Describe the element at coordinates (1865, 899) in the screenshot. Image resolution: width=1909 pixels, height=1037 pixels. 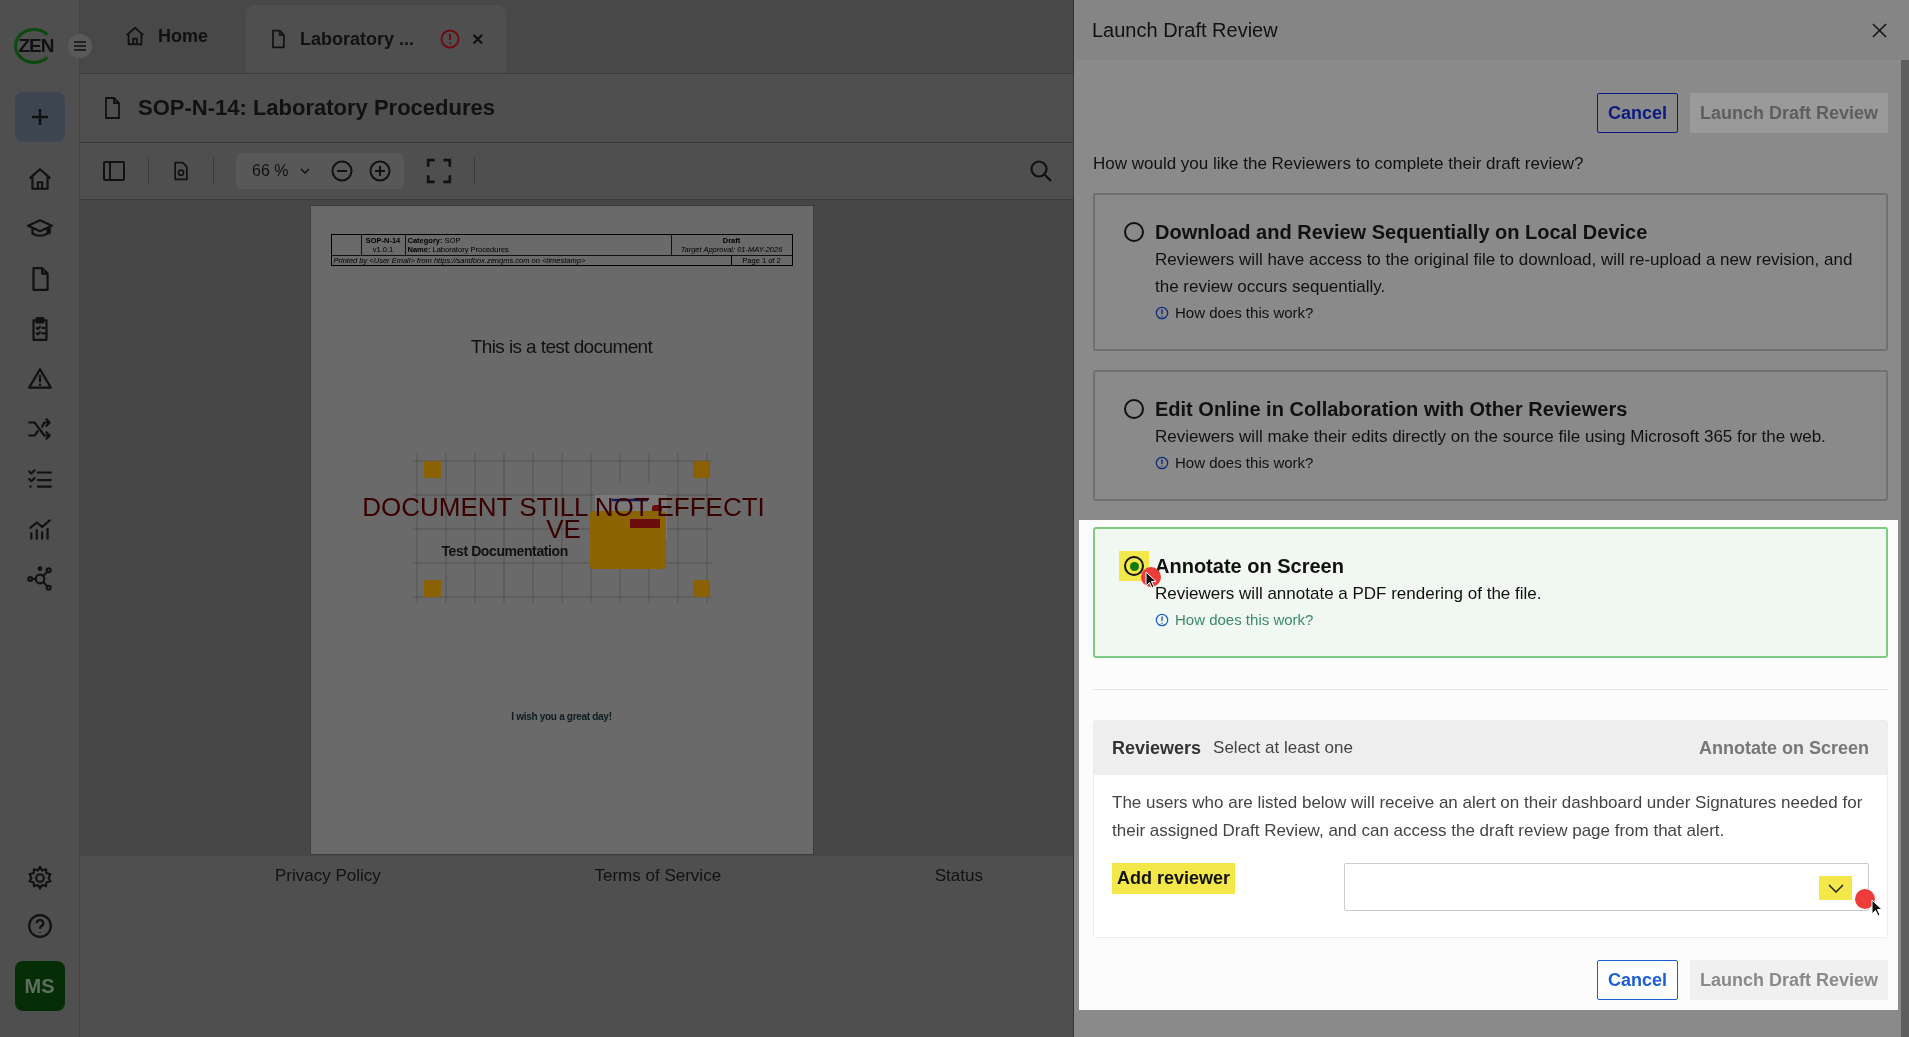
I see `click-marker-icon` at that location.